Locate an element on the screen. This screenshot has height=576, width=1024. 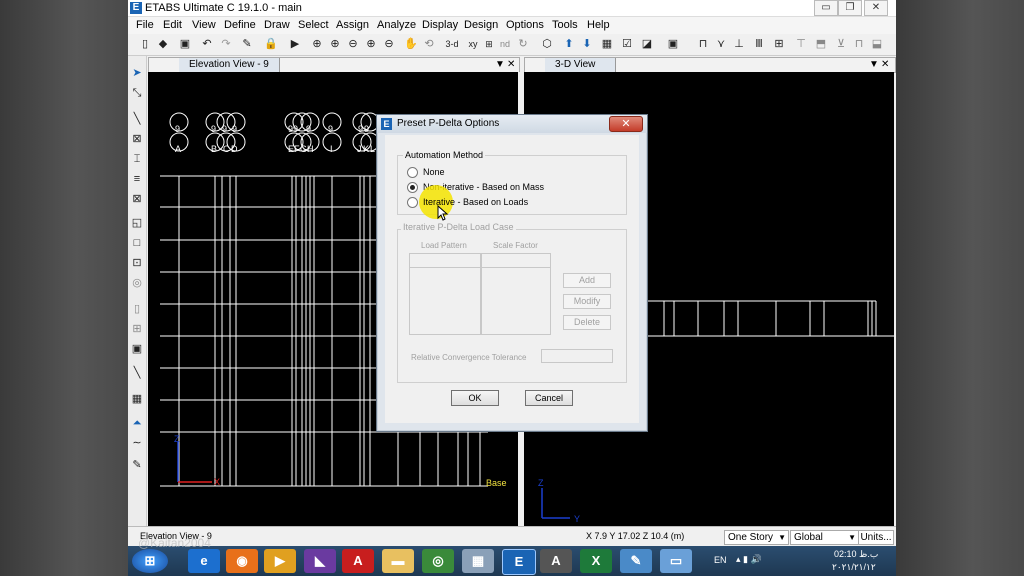
tab-elevation-view: Elevation View - 9 is located at coordinates (229, 65).